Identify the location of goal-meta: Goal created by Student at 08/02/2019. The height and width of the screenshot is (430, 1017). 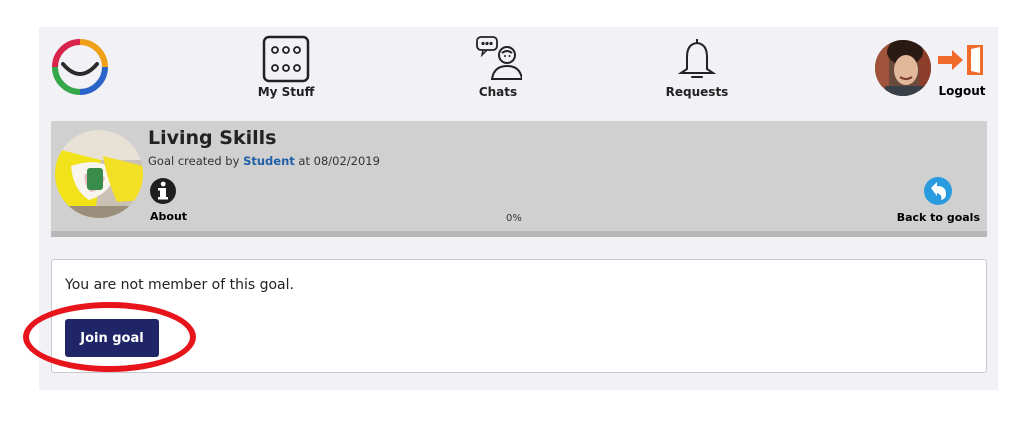
(264, 161).